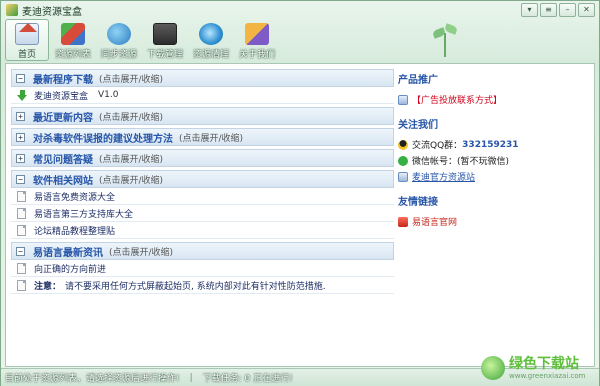 This screenshot has height=386, width=600. I want to click on section-title: 最近更新内容, so click(63, 118).